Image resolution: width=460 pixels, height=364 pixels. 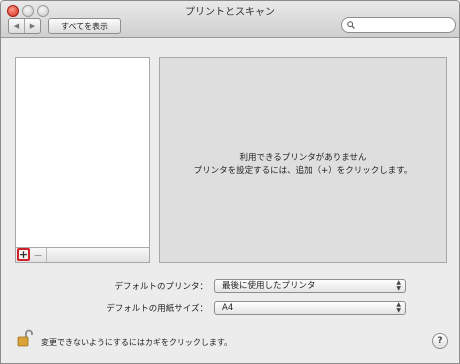 I want to click on lock-message: 変更できないようにするにはカギをクリックします。, so click(x=137, y=342).